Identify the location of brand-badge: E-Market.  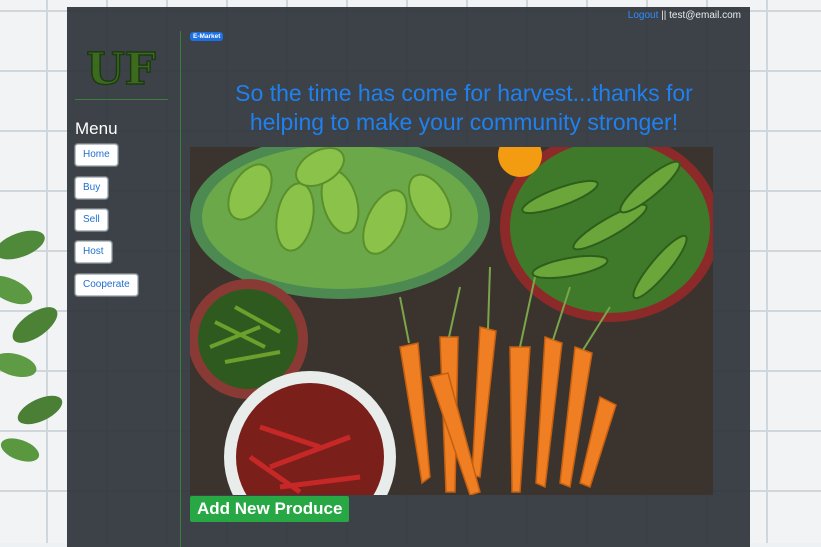
(207, 36).